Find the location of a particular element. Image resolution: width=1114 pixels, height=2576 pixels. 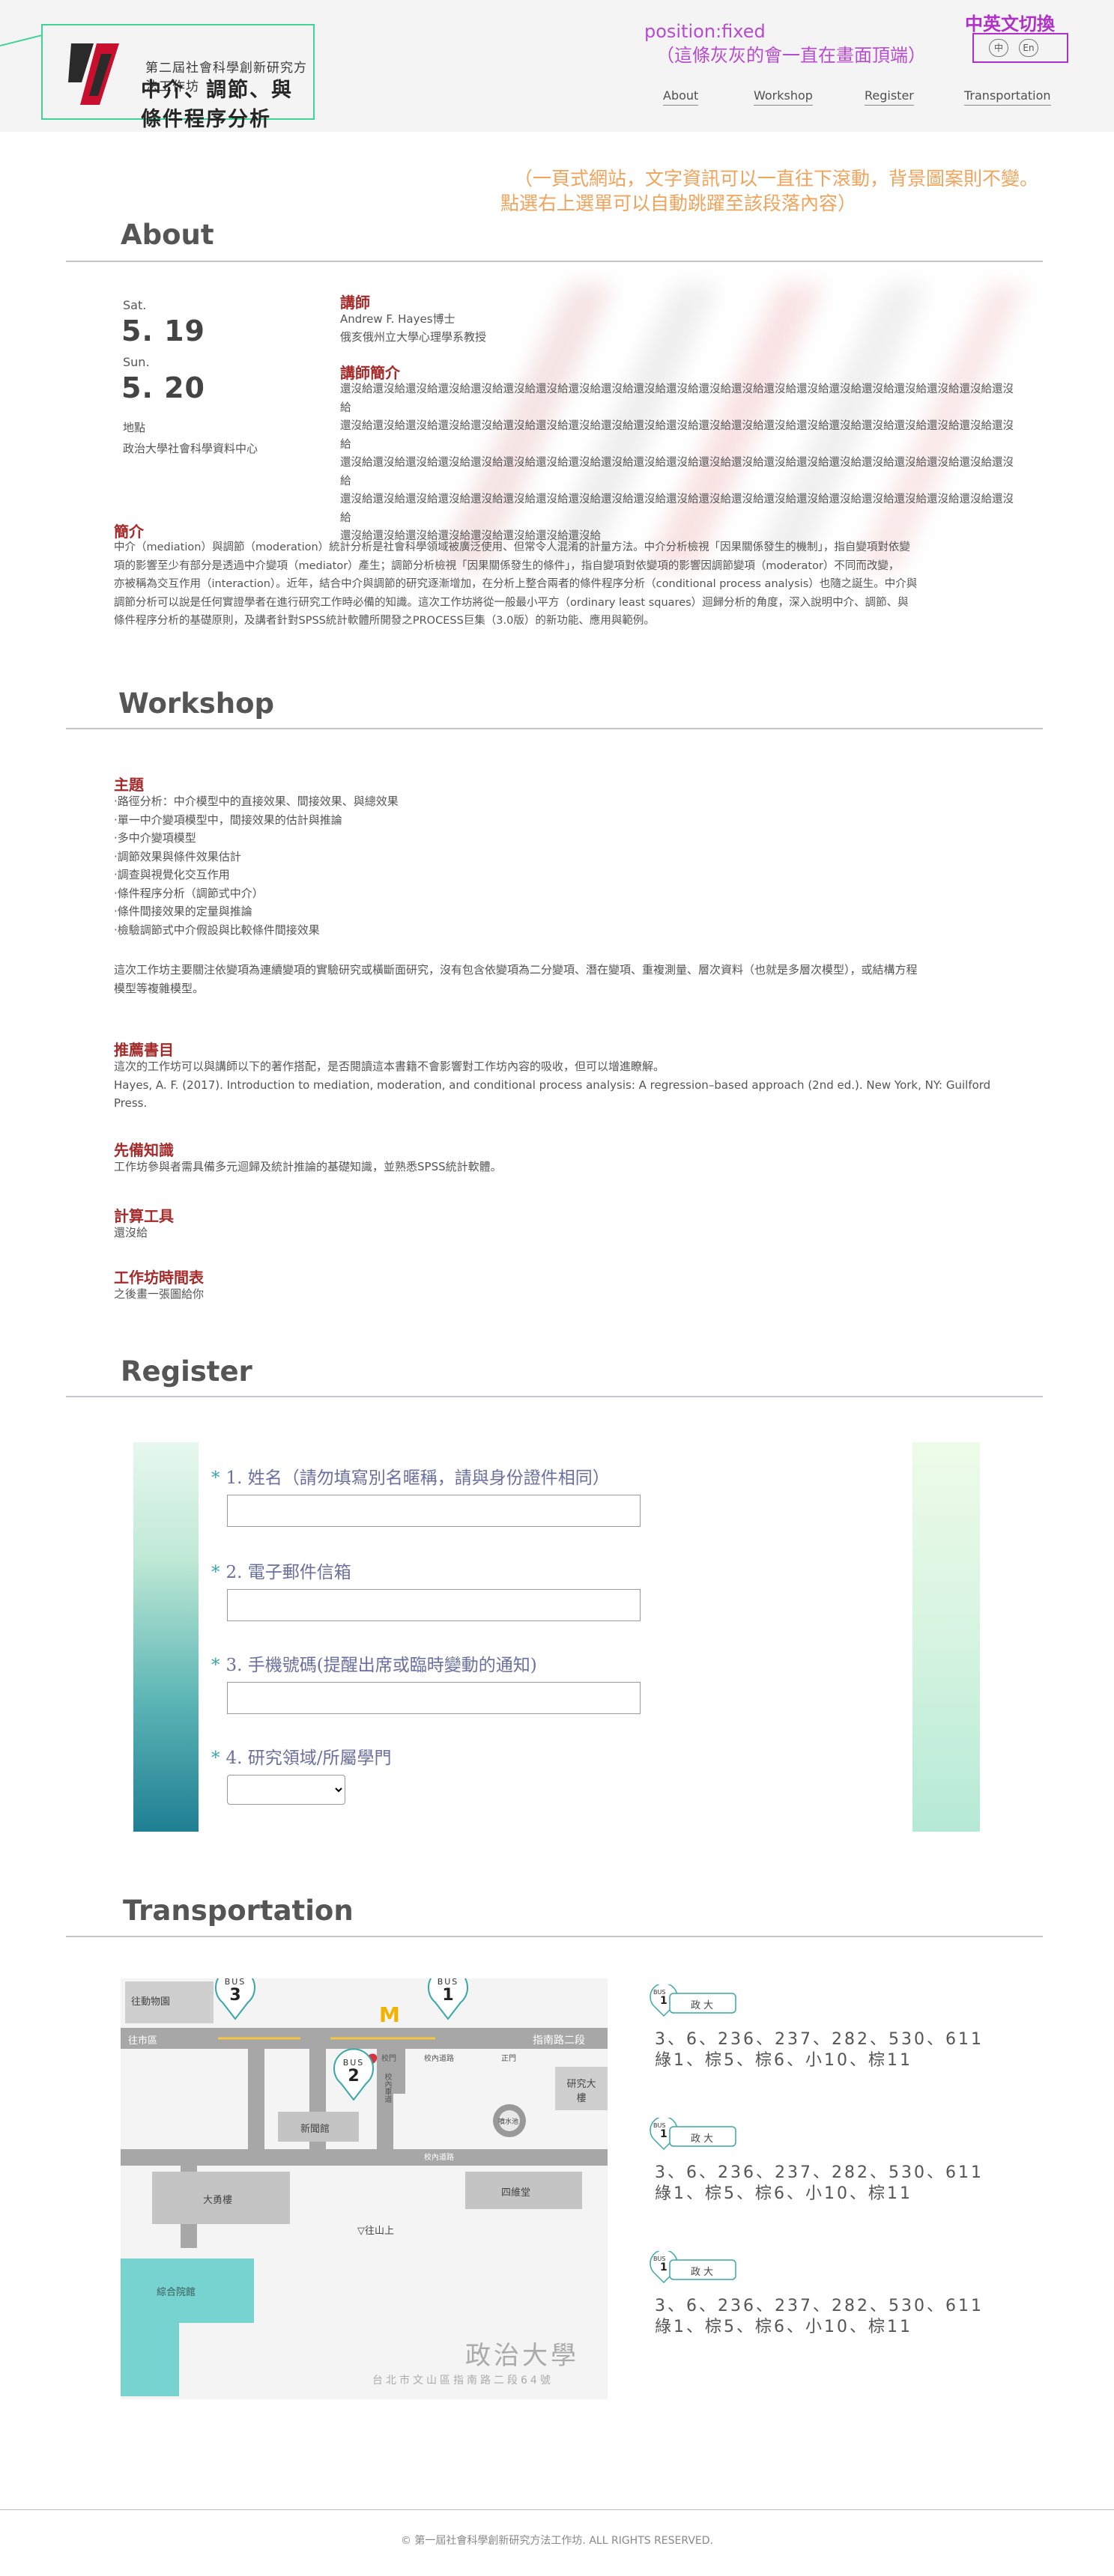

q4-text: 4. 研究領域/所屬學門 is located at coordinates (308, 1758).